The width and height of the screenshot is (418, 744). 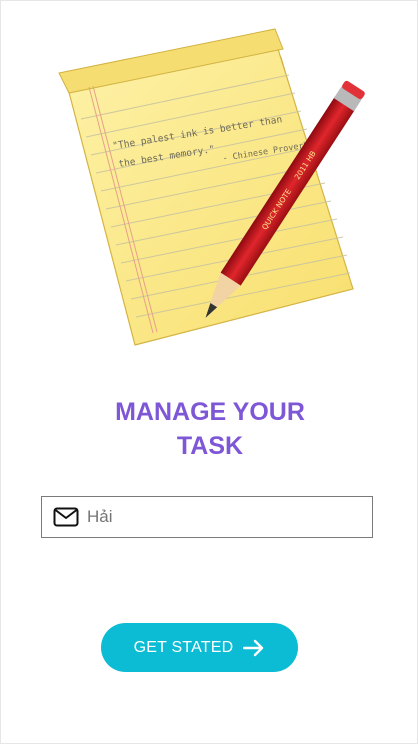 What do you see at coordinates (183, 647) in the screenshot?
I see `get-started-label: GET STATED` at bounding box center [183, 647].